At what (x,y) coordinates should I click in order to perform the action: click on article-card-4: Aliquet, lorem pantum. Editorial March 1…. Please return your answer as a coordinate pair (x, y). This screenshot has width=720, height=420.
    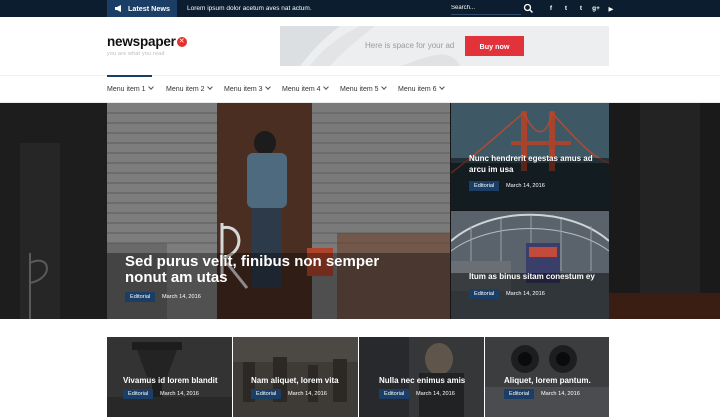
    Looking at the image, I should click on (547, 377).